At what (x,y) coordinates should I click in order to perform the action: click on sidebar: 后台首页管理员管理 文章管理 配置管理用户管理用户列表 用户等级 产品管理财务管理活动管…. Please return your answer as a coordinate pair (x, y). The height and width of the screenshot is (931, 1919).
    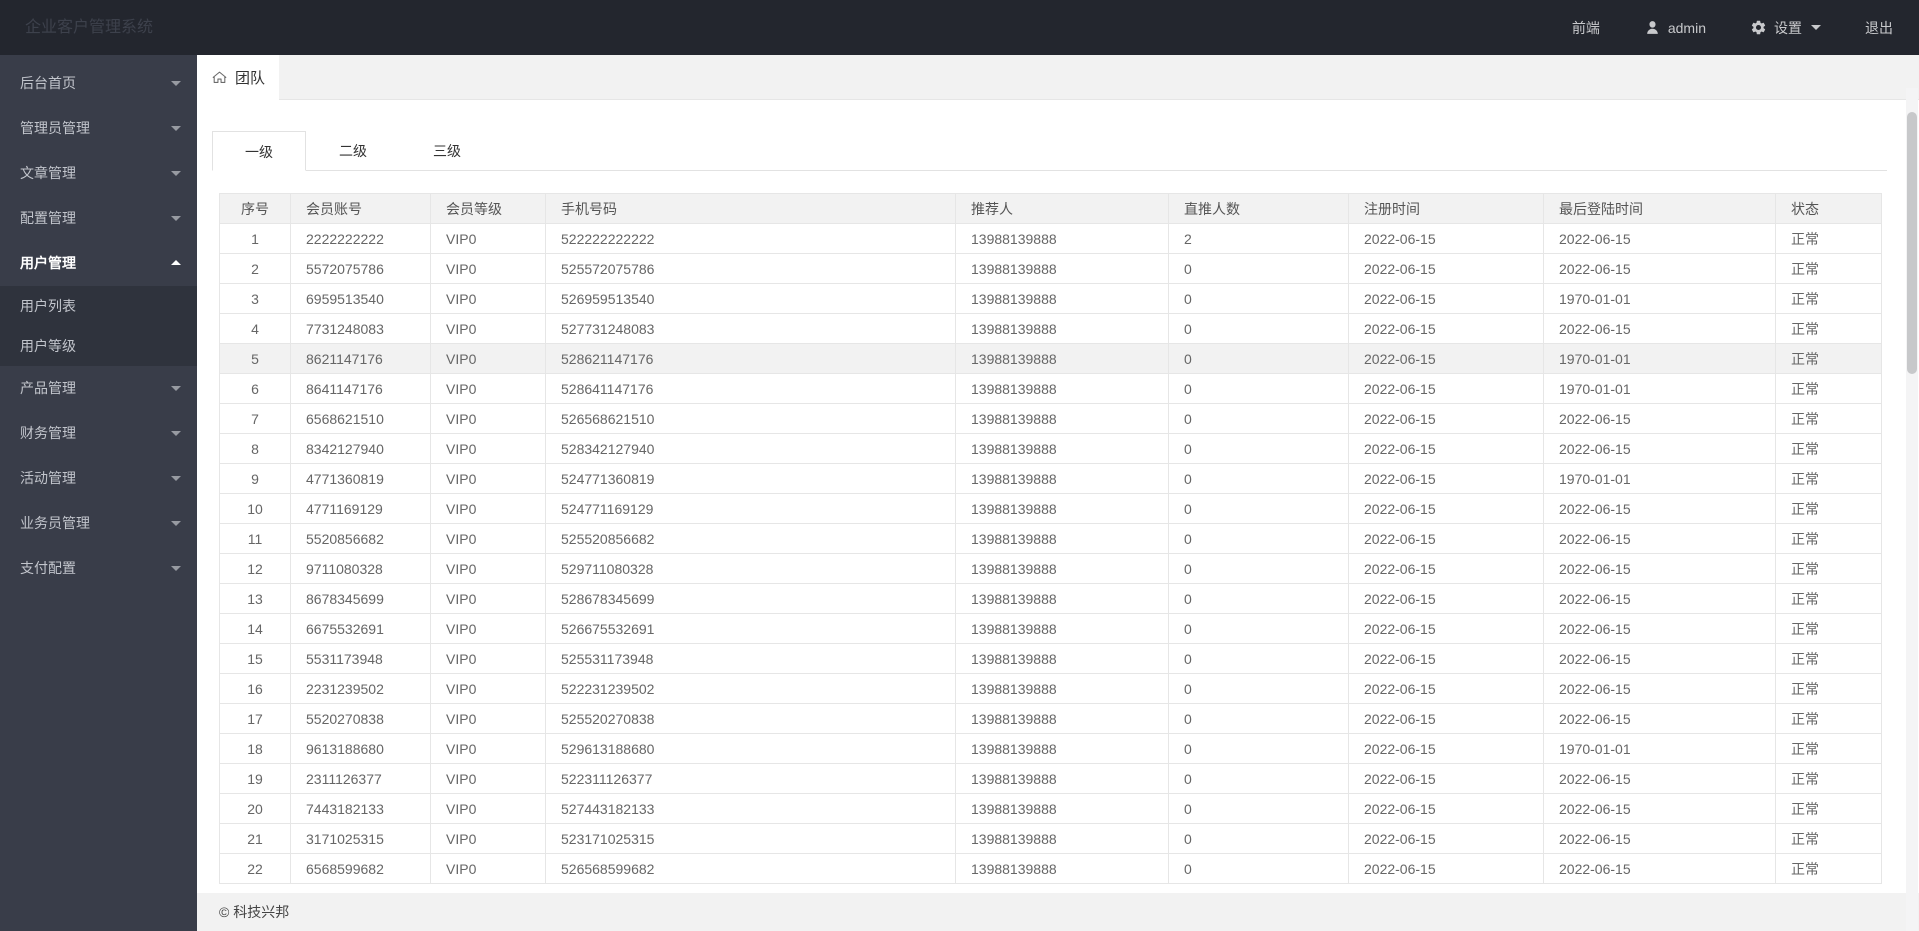
    Looking at the image, I should click on (98, 493).